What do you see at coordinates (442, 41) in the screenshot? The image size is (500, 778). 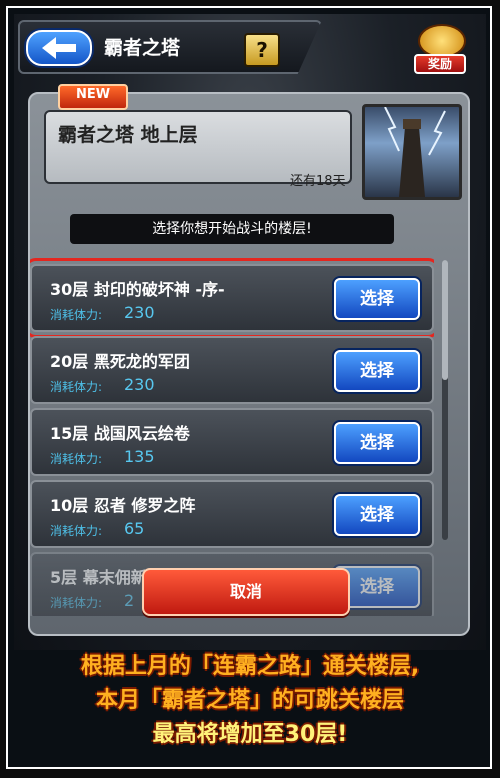 I see `reward-crest-icon` at bounding box center [442, 41].